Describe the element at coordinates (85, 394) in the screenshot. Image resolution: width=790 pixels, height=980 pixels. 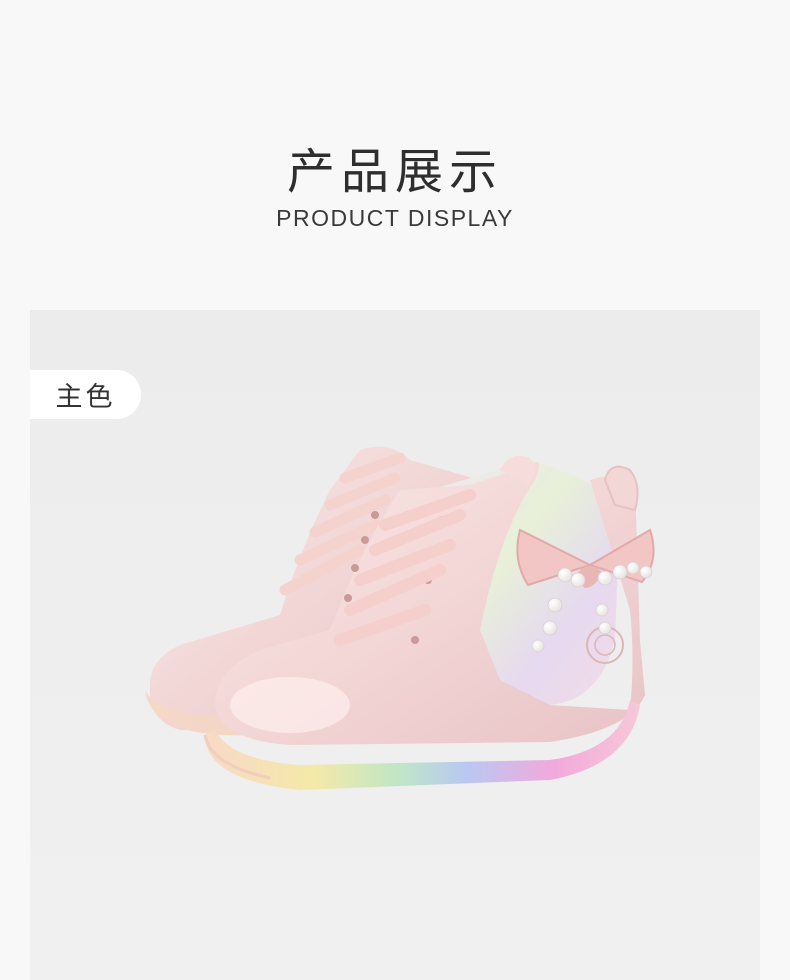
I see `color-tag: 主色` at that location.